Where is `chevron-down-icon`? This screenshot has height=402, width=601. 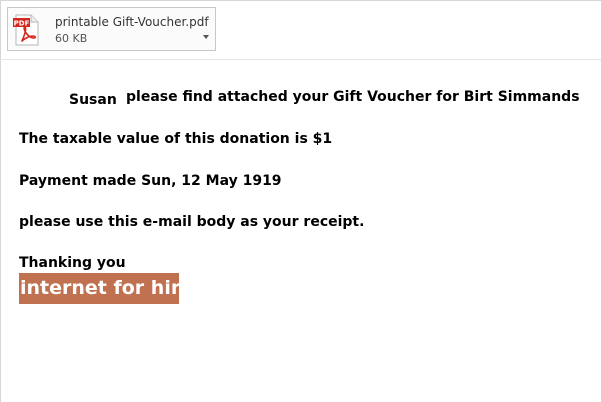 chevron-down-icon is located at coordinates (206, 32).